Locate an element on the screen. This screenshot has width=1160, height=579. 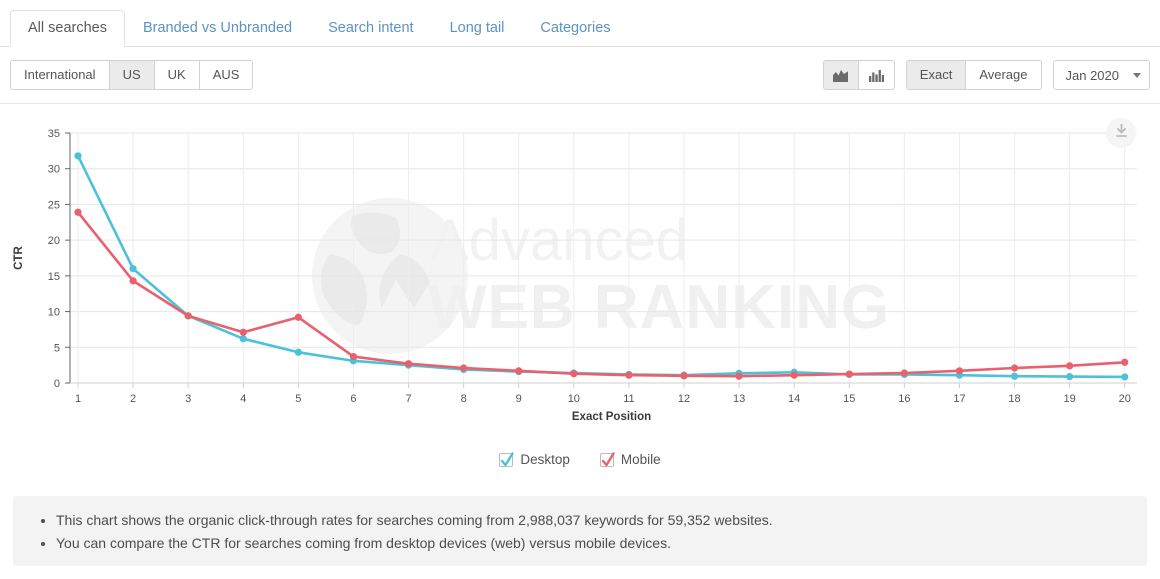
x-axis-tick-label: 5 is located at coordinates (298, 399).